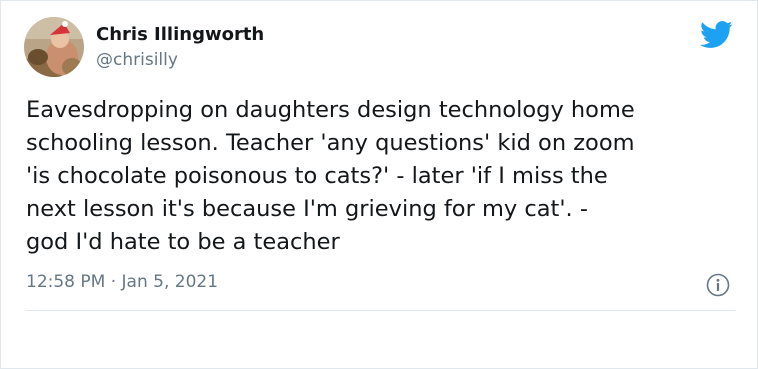 The width and height of the screenshot is (758, 369). Describe the element at coordinates (180, 34) in the screenshot. I see `author-name: Chris Illingworth` at that location.